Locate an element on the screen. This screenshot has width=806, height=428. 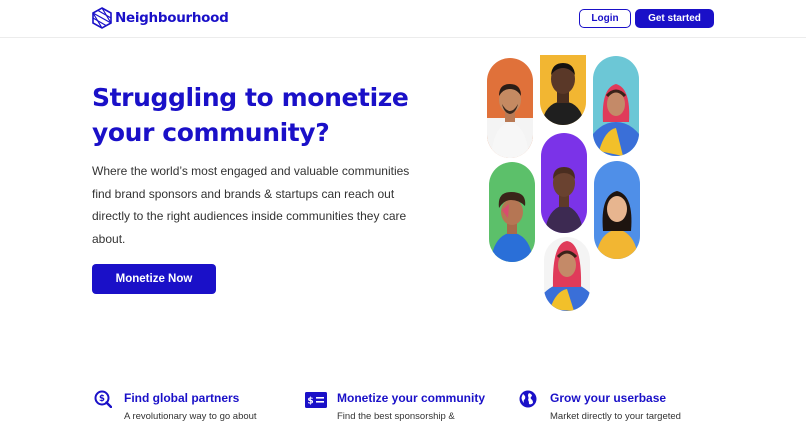
top-nav: Neighbourhood Login Get started is located at coordinates (403, 19).